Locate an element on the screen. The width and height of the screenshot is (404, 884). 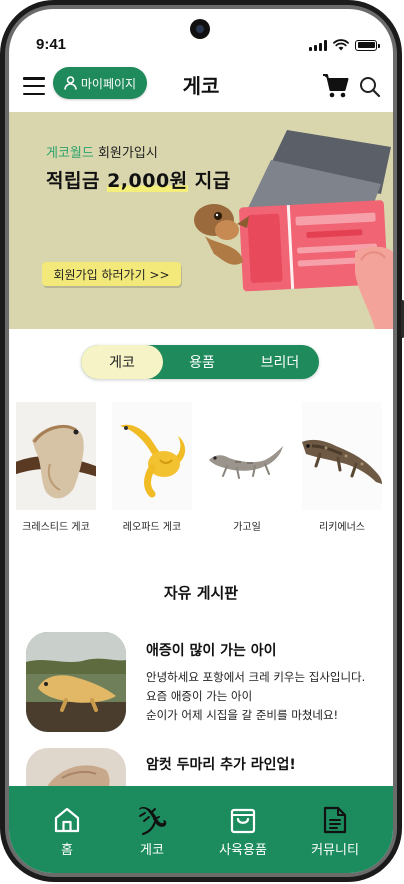
nav-label: 홈 is located at coordinates (67, 850).